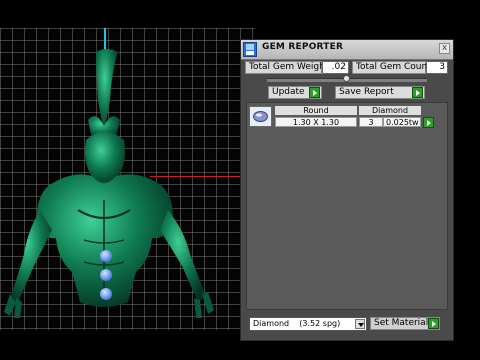 This screenshot has height=360, width=480. I want to click on window-title: GEM REPORTER, so click(303, 47).